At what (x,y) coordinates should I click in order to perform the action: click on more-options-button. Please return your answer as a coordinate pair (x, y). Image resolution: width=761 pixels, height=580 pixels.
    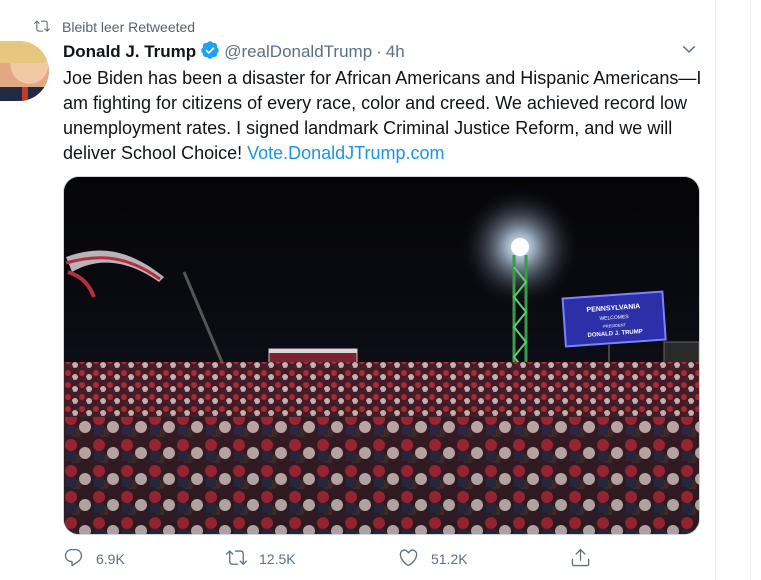
    Looking at the image, I should click on (689, 51).